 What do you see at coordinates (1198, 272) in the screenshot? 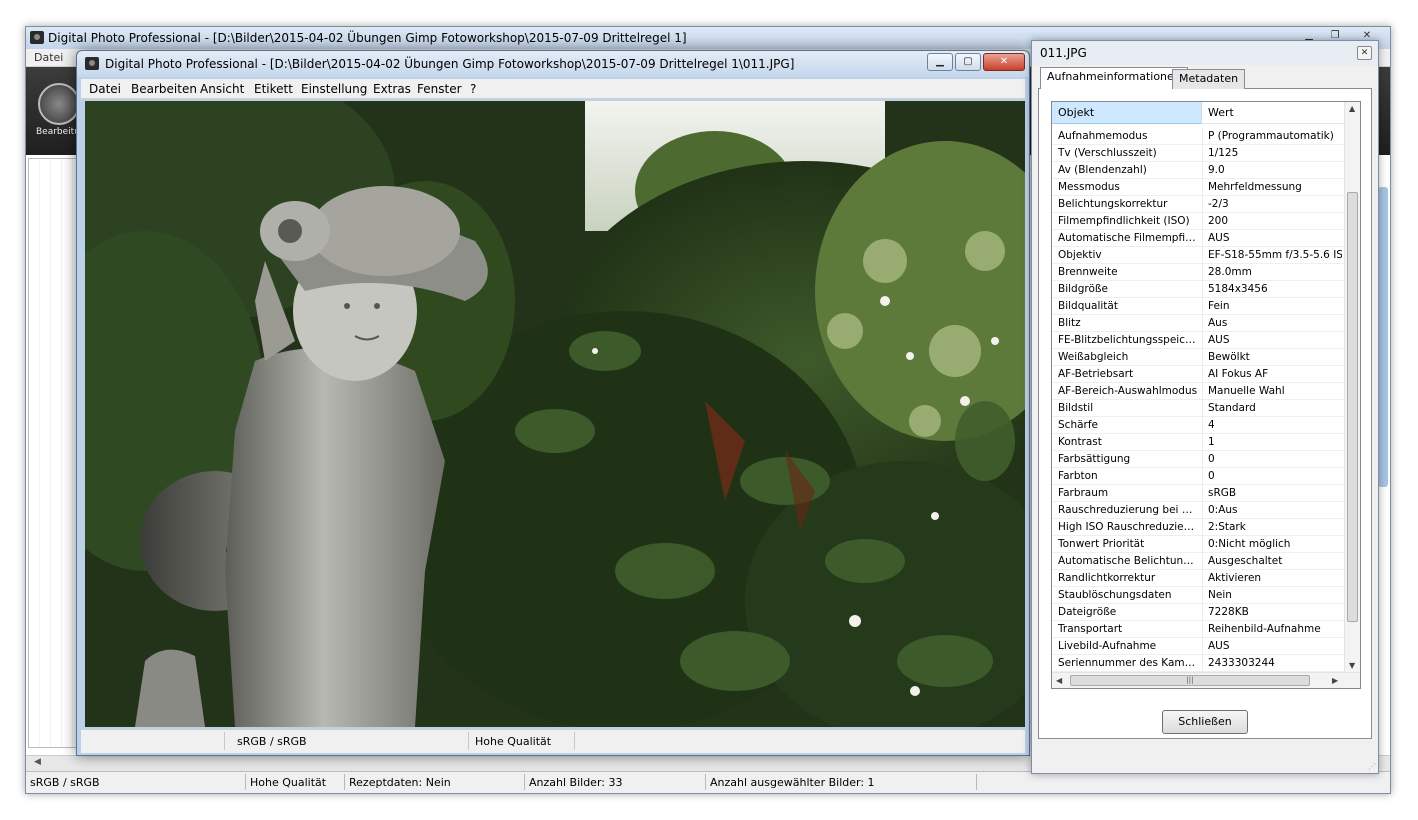
I see `table-row: Brennweite 28.0mm` at bounding box center [1198, 272].